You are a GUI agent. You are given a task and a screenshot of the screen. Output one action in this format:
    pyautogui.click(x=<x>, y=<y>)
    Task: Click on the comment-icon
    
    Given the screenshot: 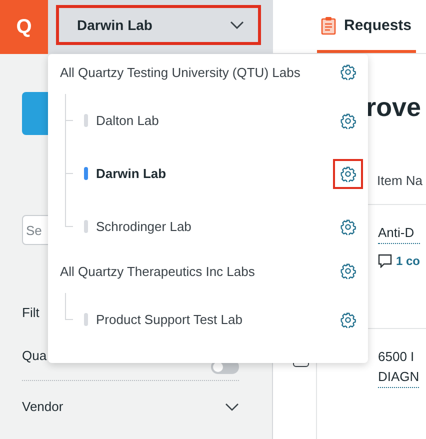 What is the action you would take?
    pyautogui.click(x=385, y=261)
    